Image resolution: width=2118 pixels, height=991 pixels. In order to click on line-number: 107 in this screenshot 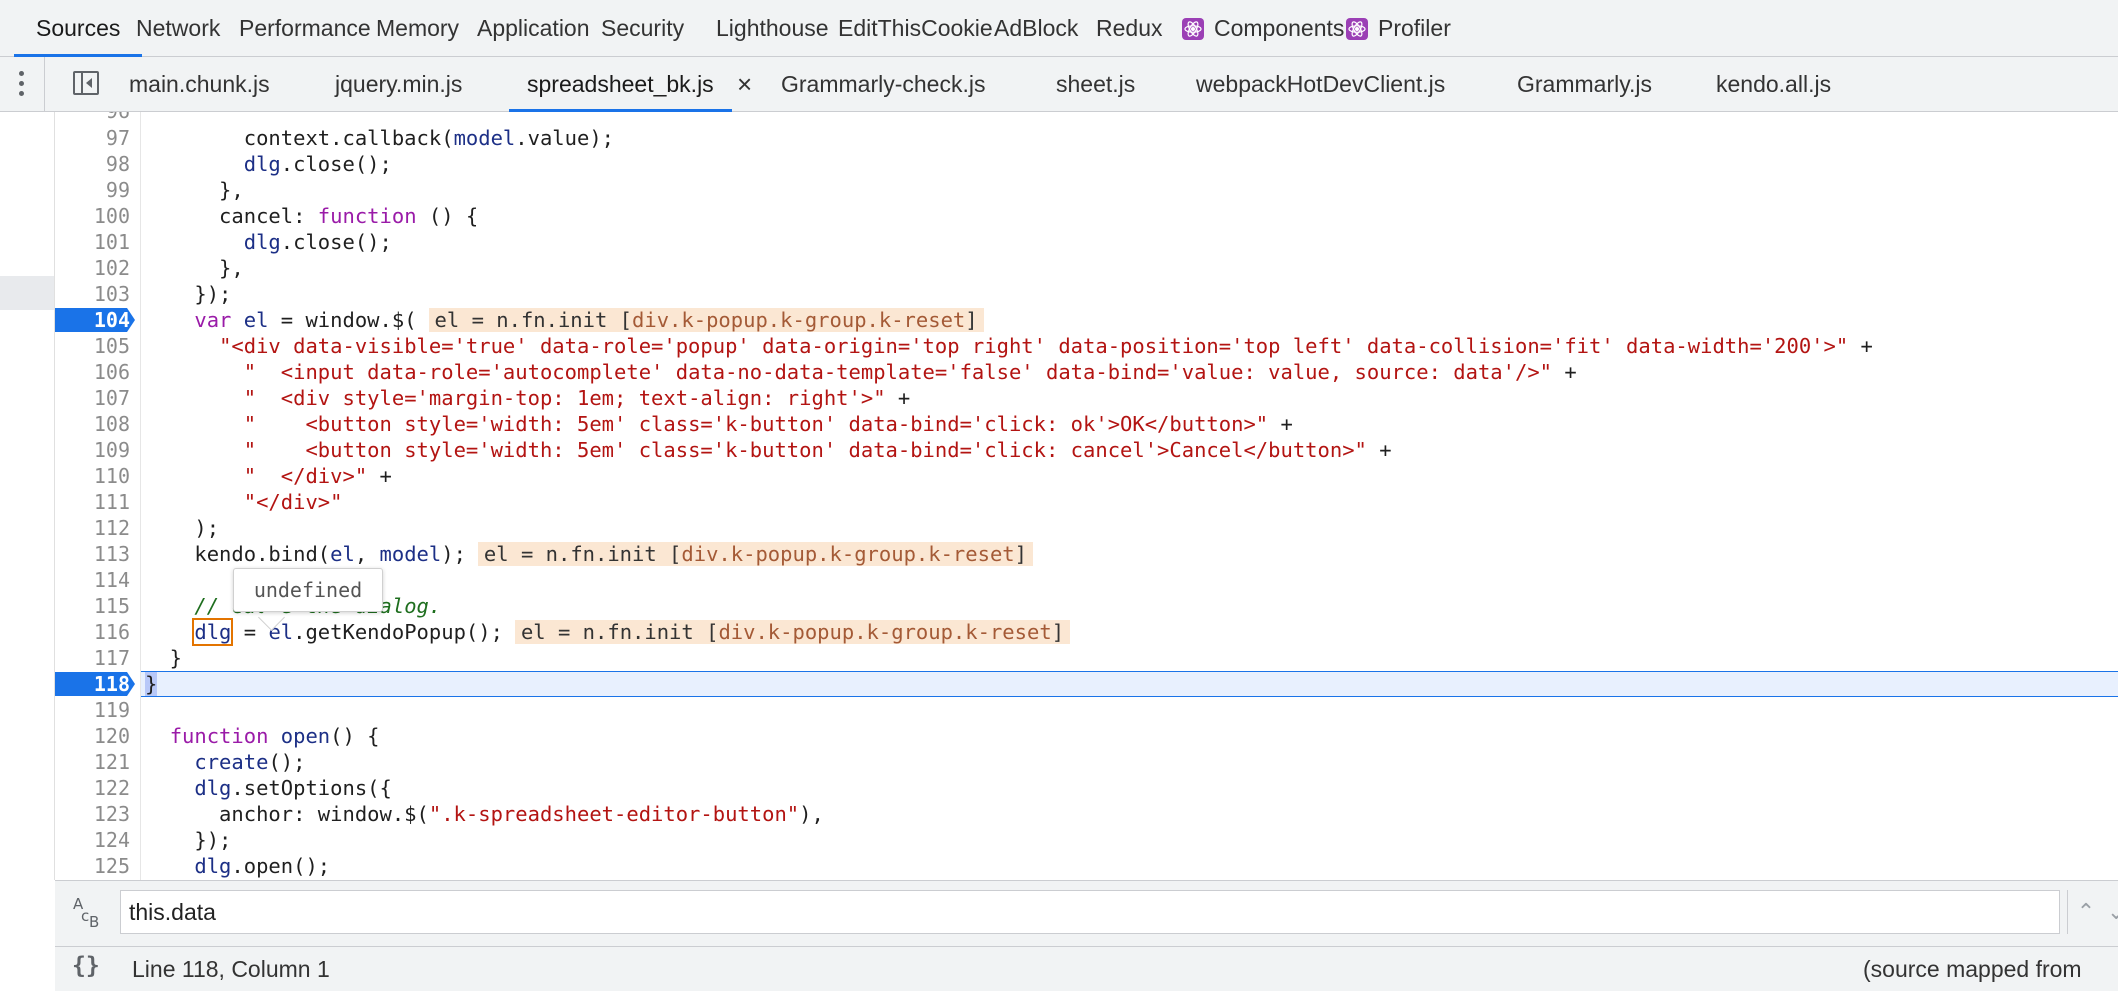, I will do `click(92, 398)`.